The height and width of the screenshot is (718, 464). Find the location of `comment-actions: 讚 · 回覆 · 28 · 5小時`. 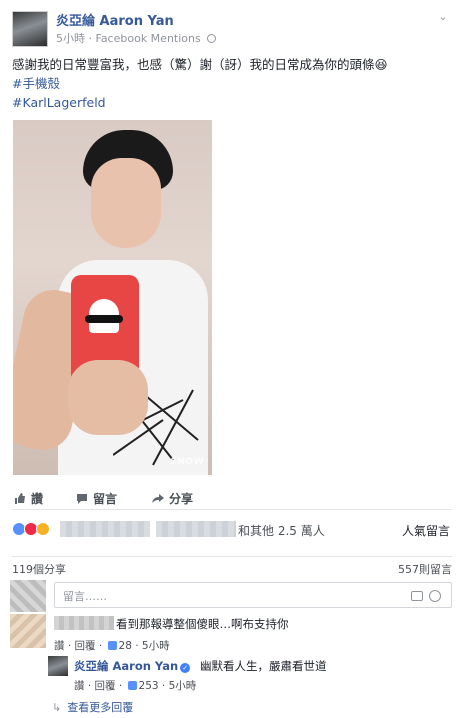

comment-actions: 讚 · 回覆 · 28 · 5小時 is located at coordinates (112, 646).